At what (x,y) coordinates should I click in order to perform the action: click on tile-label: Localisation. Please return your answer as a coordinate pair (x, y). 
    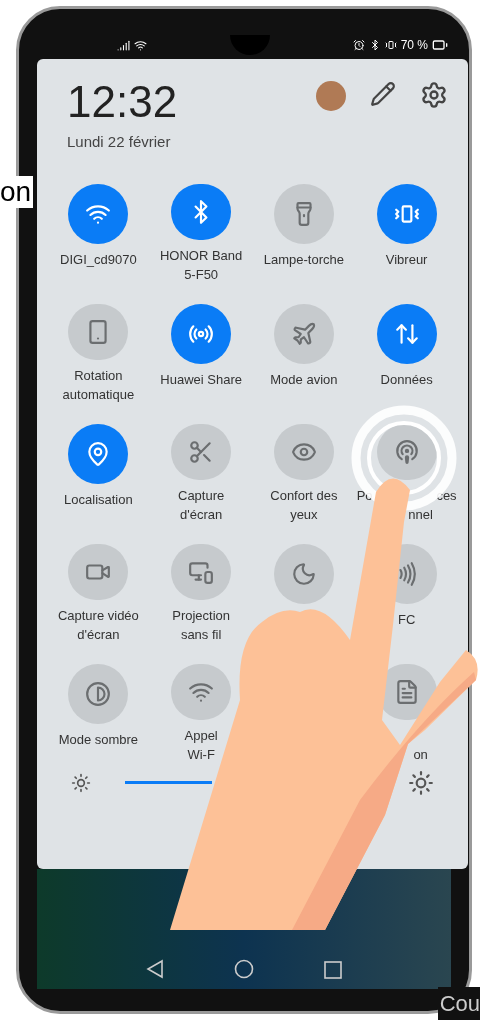
    Looking at the image, I should click on (98, 499).